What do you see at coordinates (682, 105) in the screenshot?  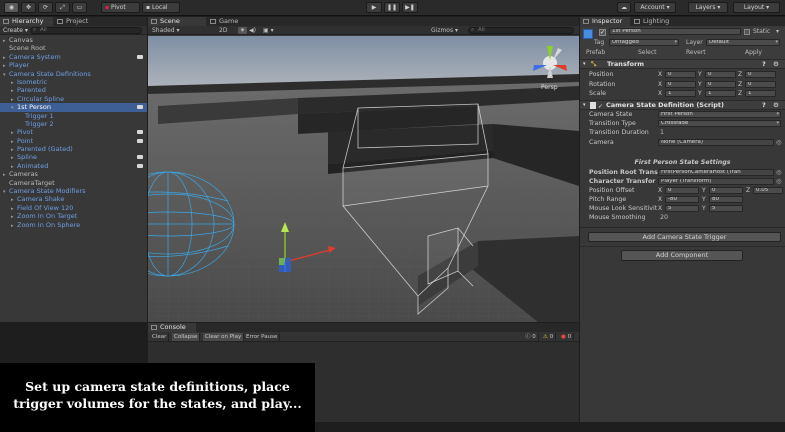 I see `camera-state-definition-header: ▾ ✓ Camera State Definition (Script) ? ⚙` at bounding box center [682, 105].